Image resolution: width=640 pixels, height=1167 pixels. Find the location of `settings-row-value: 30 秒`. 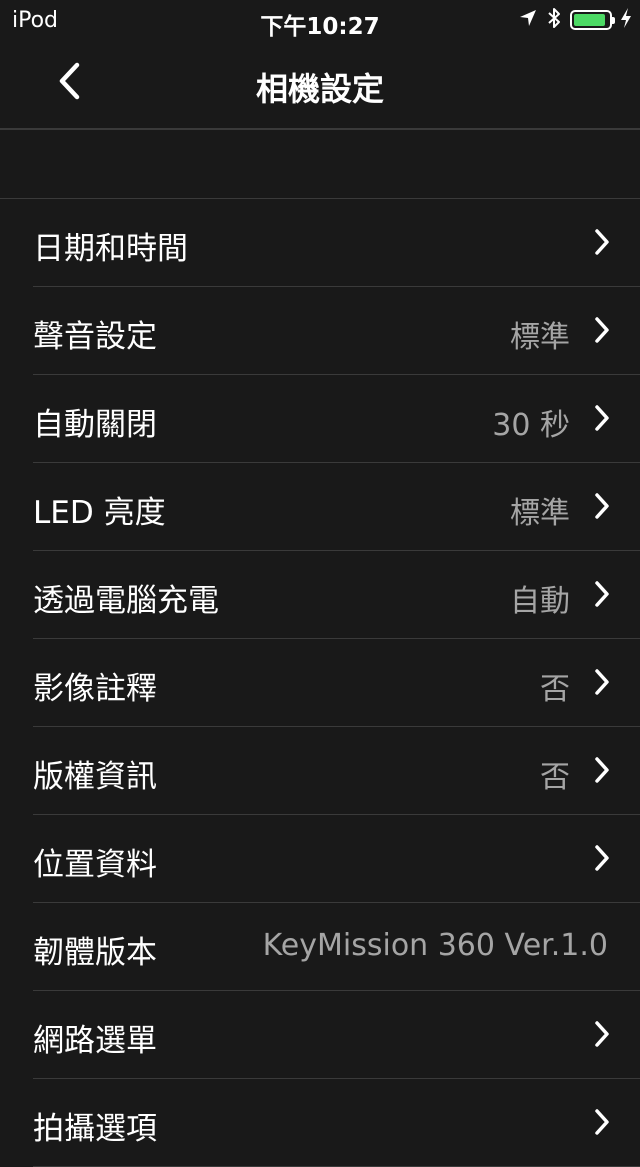

settings-row-value: 30 秒 is located at coordinates (531, 425).